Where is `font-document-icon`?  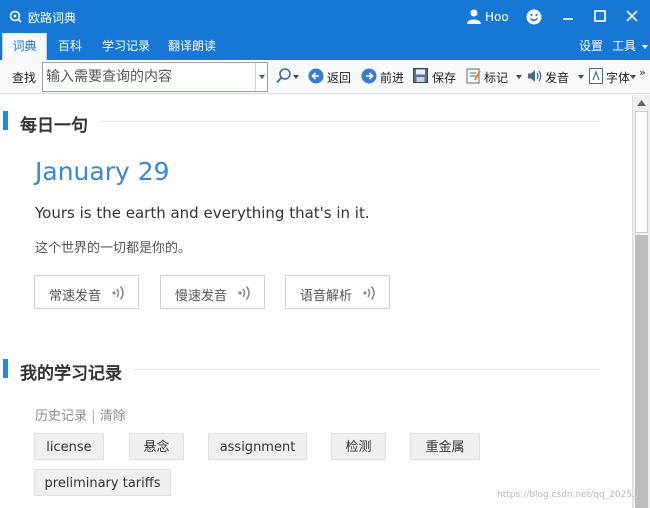 font-document-icon is located at coordinates (596, 76).